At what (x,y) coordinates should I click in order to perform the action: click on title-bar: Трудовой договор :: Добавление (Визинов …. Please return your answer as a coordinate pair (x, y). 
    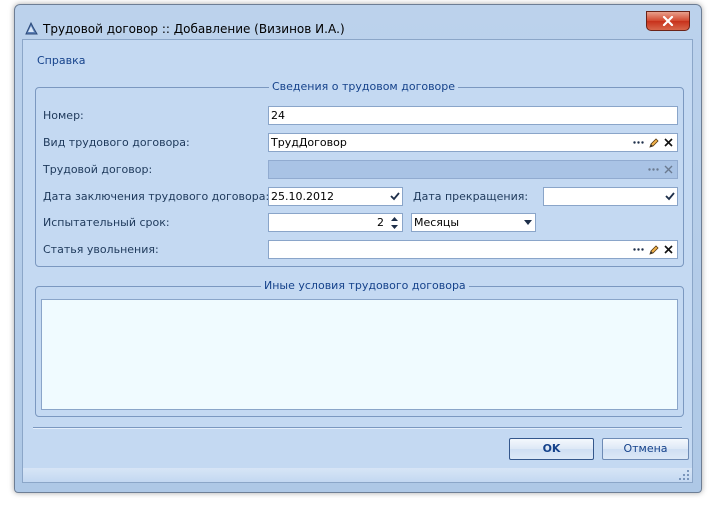
    Looking at the image, I should click on (358, 22).